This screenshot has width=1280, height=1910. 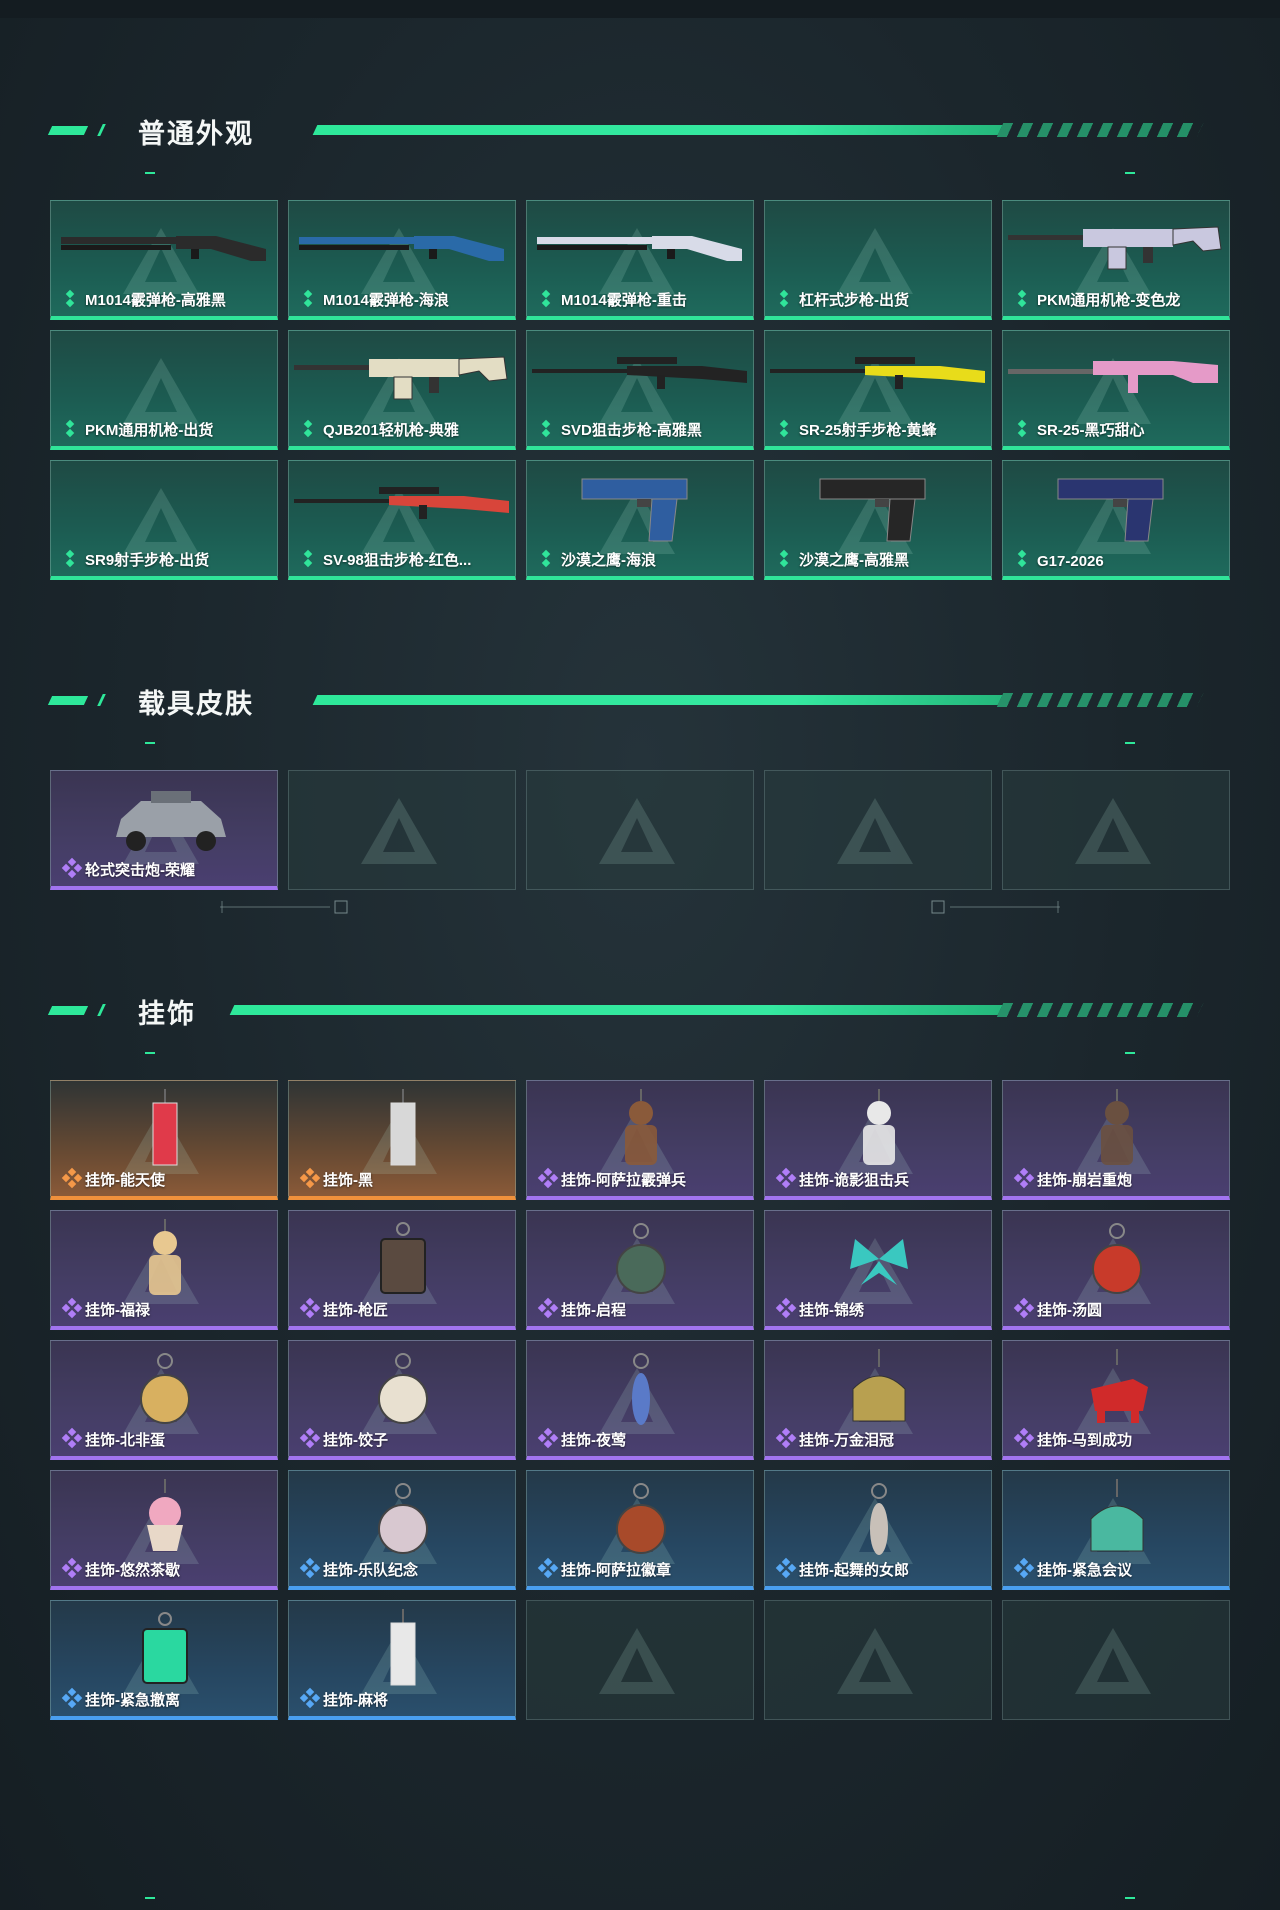 What do you see at coordinates (402, 390) in the screenshot?
I see `item-card: QJB201轻机枪-典雅` at bounding box center [402, 390].